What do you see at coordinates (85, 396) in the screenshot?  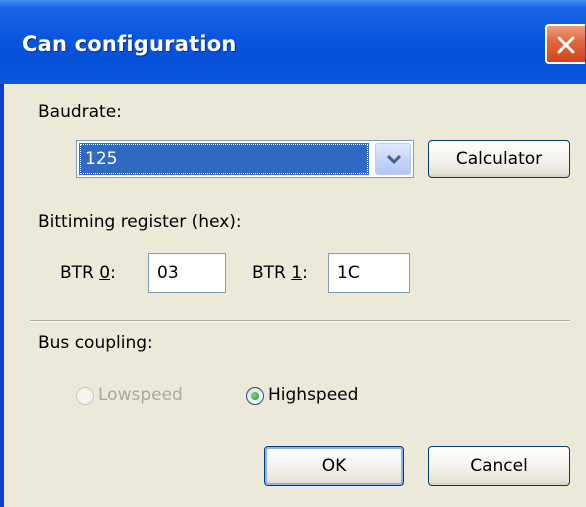 I see `lowspeed-radio` at bounding box center [85, 396].